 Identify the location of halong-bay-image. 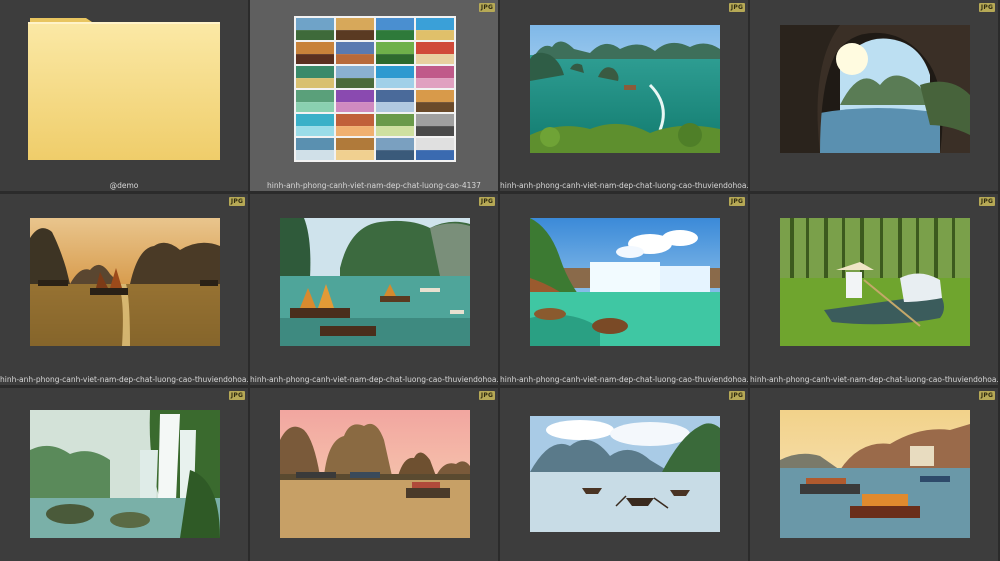
(625, 89).